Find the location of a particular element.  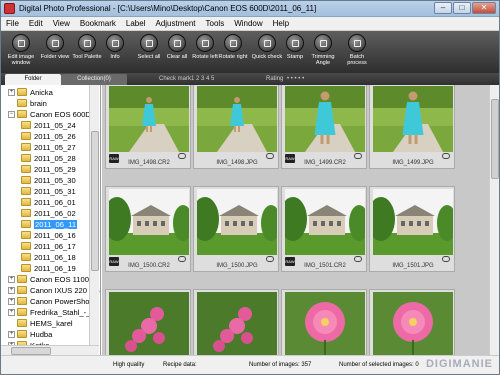

thumbnail: RAW IMG_1501.CR2 is located at coordinates (324, 229).